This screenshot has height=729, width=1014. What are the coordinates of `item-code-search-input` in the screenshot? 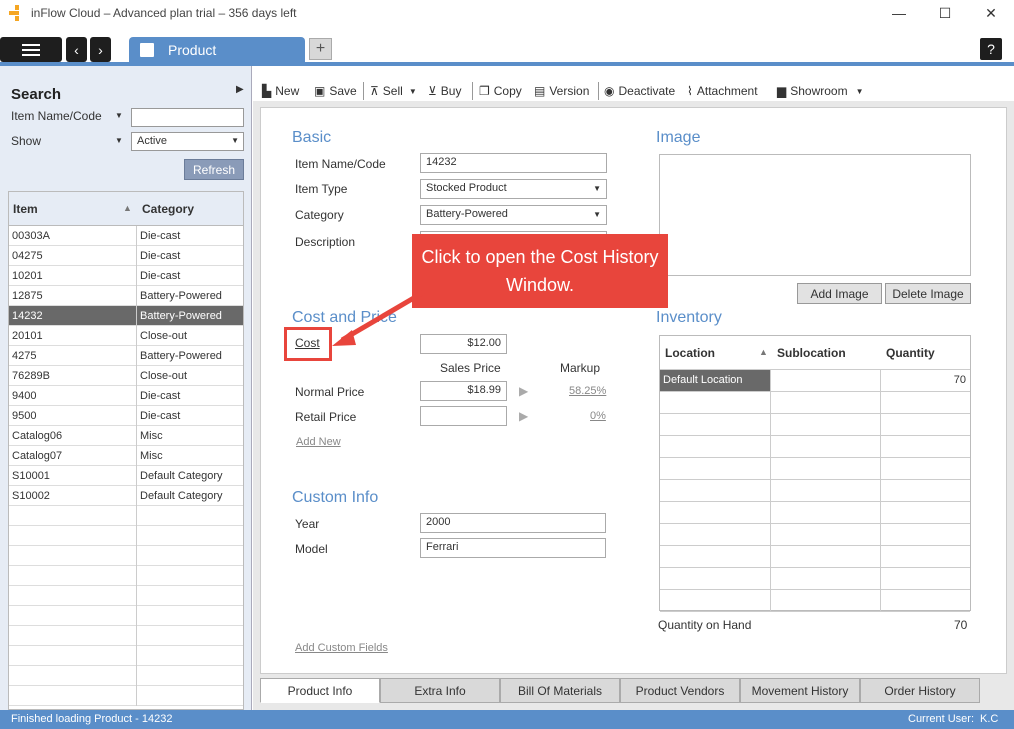 It's located at (187, 117).